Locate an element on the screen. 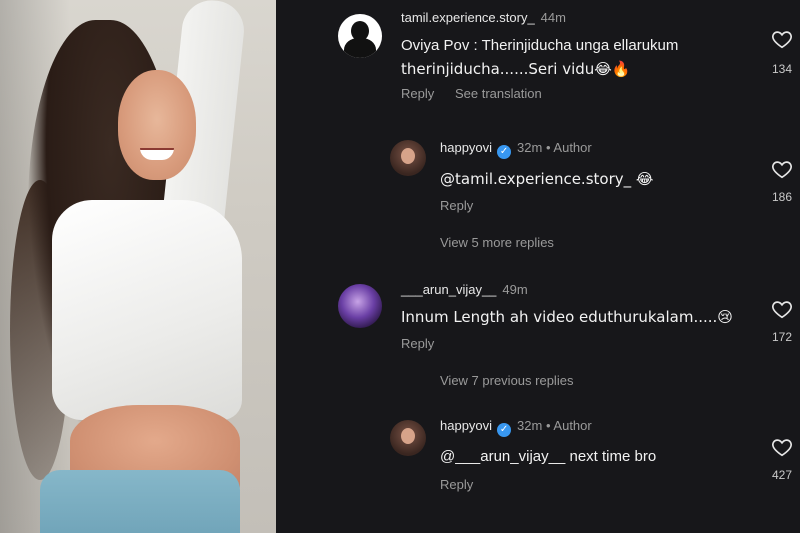 The width and height of the screenshot is (800, 533). username-text: ___arun_vijay__ is located at coordinates (448, 289).